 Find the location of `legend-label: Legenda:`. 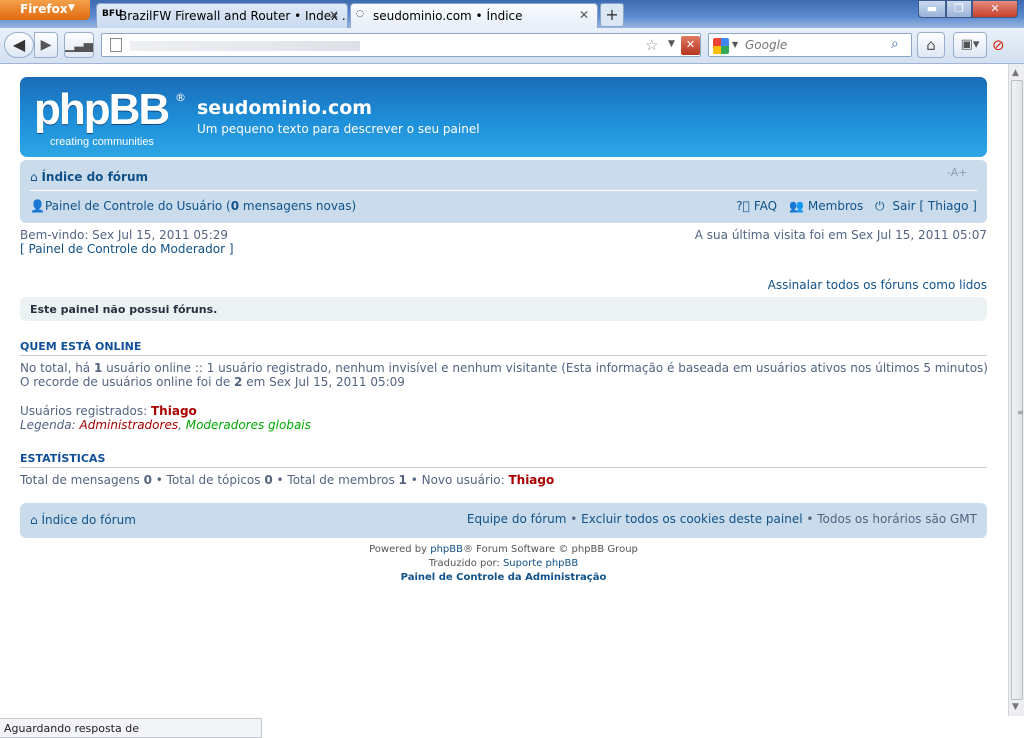

legend-label: Legenda: is located at coordinates (50, 425).